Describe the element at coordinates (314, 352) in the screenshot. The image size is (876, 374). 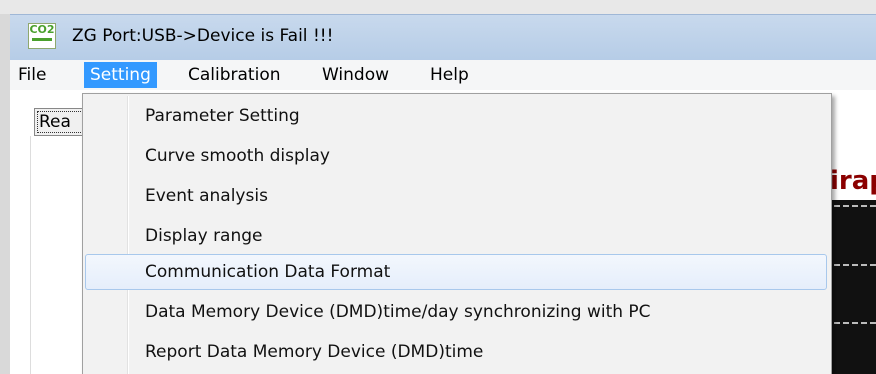
I see `menu-item-label: Report Data Memory Device (DMD)time` at that location.